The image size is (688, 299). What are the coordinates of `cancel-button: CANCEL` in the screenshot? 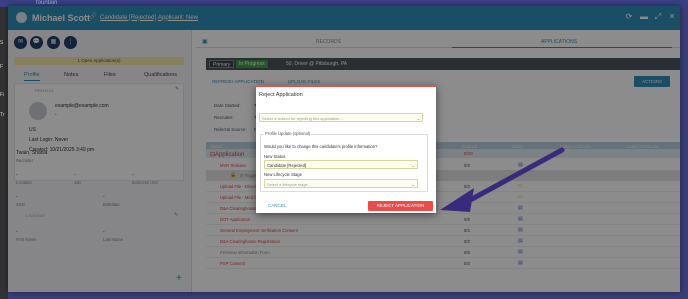 It's located at (277, 205).